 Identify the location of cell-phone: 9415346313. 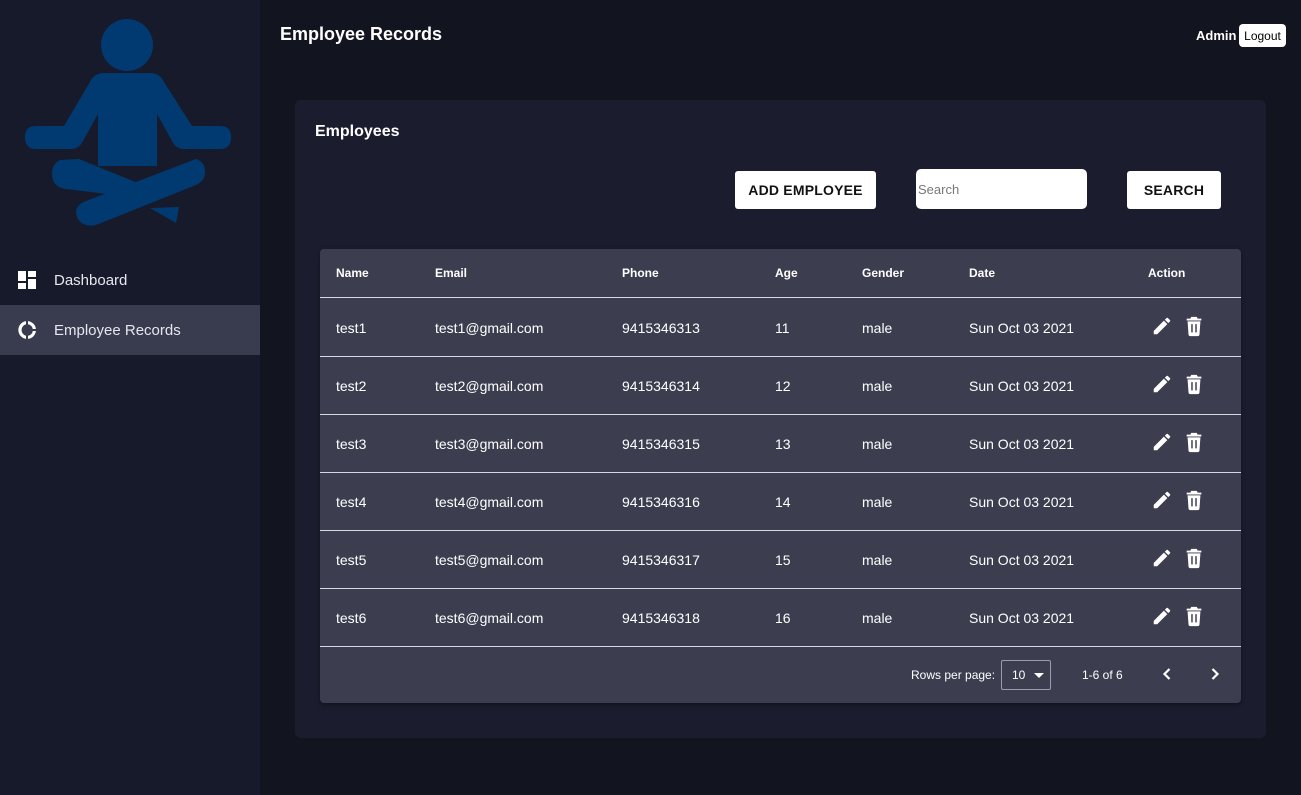
(661, 328).